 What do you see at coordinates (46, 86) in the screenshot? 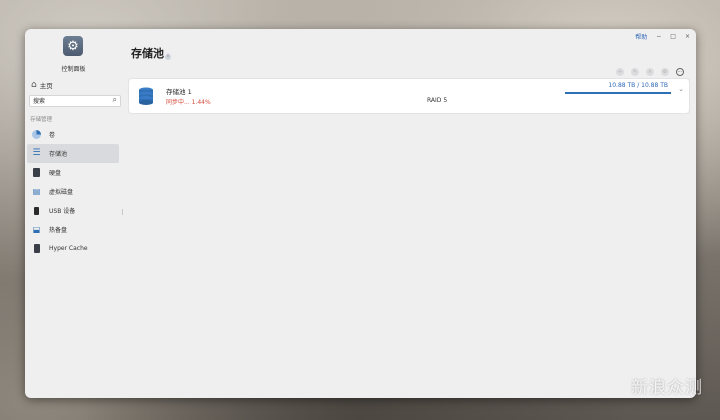
I see `home-label: 主页` at bounding box center [46, 86].